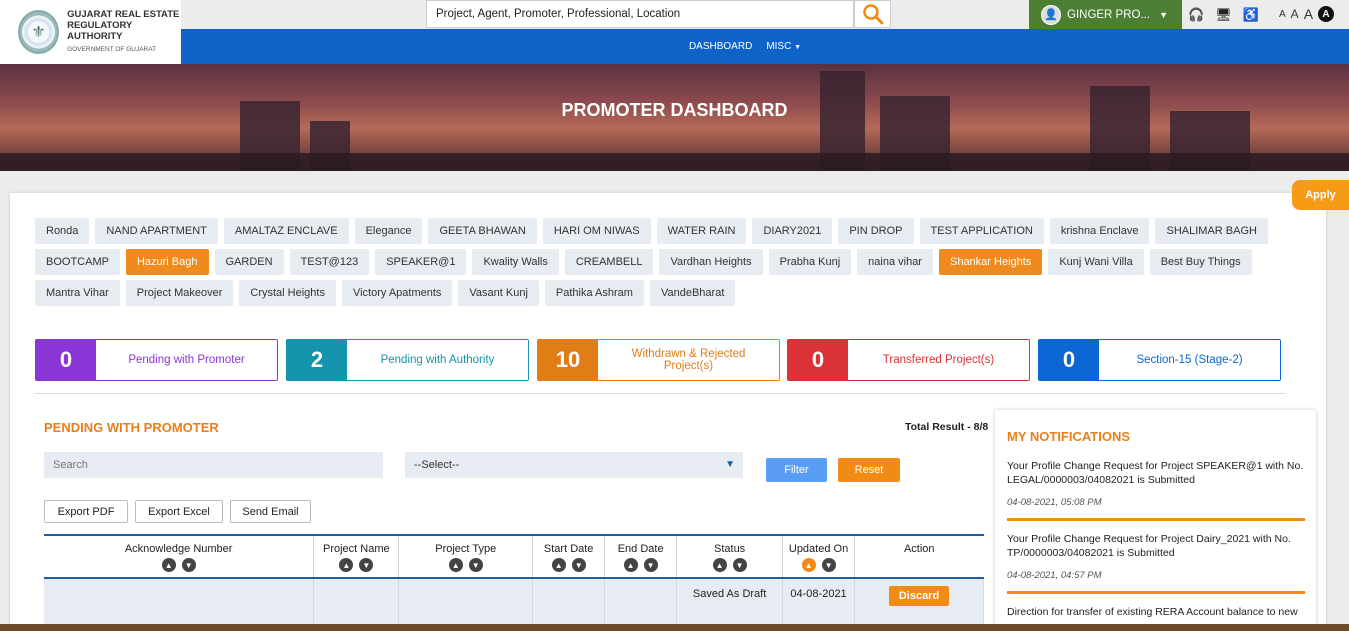  Describe the element at coordinates (594, 293) in the screenshot. I see `project-chip: Pathika Ashram` at that location.